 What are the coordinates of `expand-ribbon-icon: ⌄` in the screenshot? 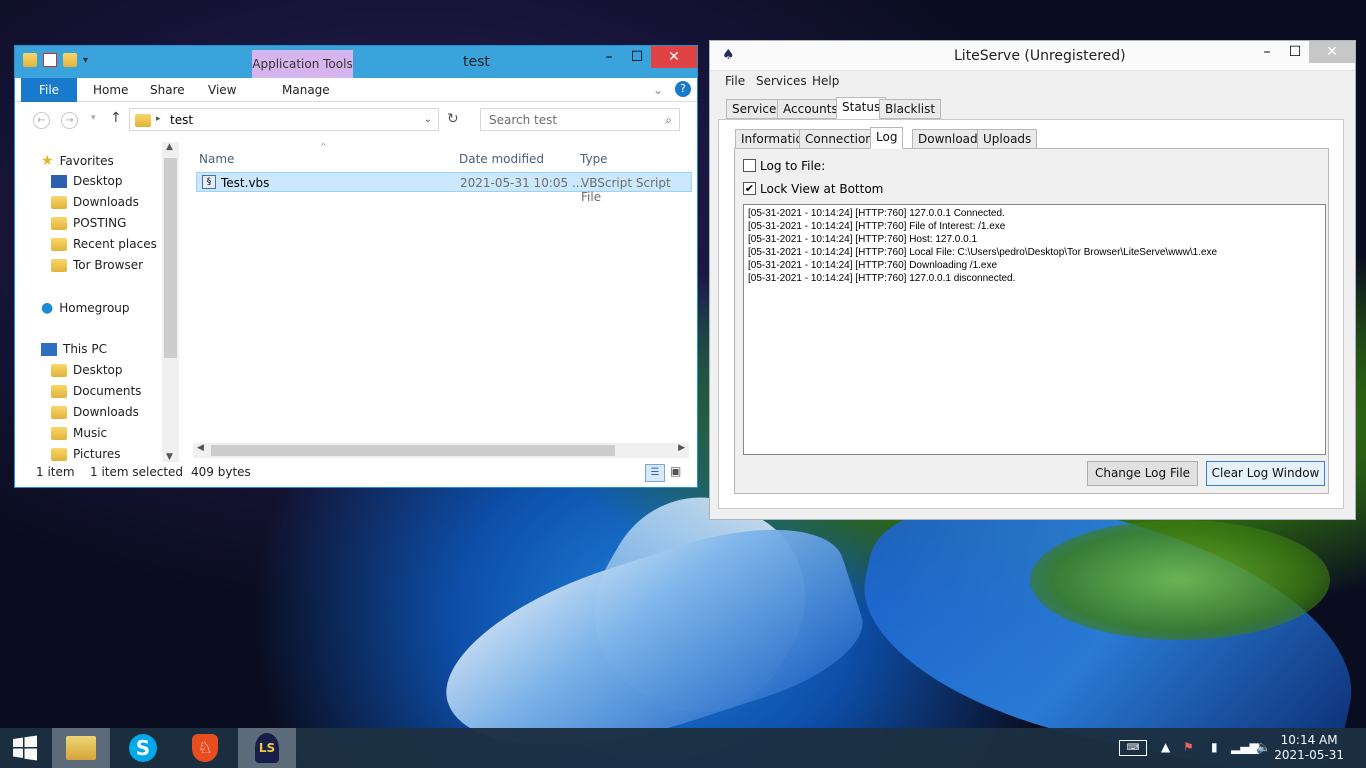 It's located at (658, 90).